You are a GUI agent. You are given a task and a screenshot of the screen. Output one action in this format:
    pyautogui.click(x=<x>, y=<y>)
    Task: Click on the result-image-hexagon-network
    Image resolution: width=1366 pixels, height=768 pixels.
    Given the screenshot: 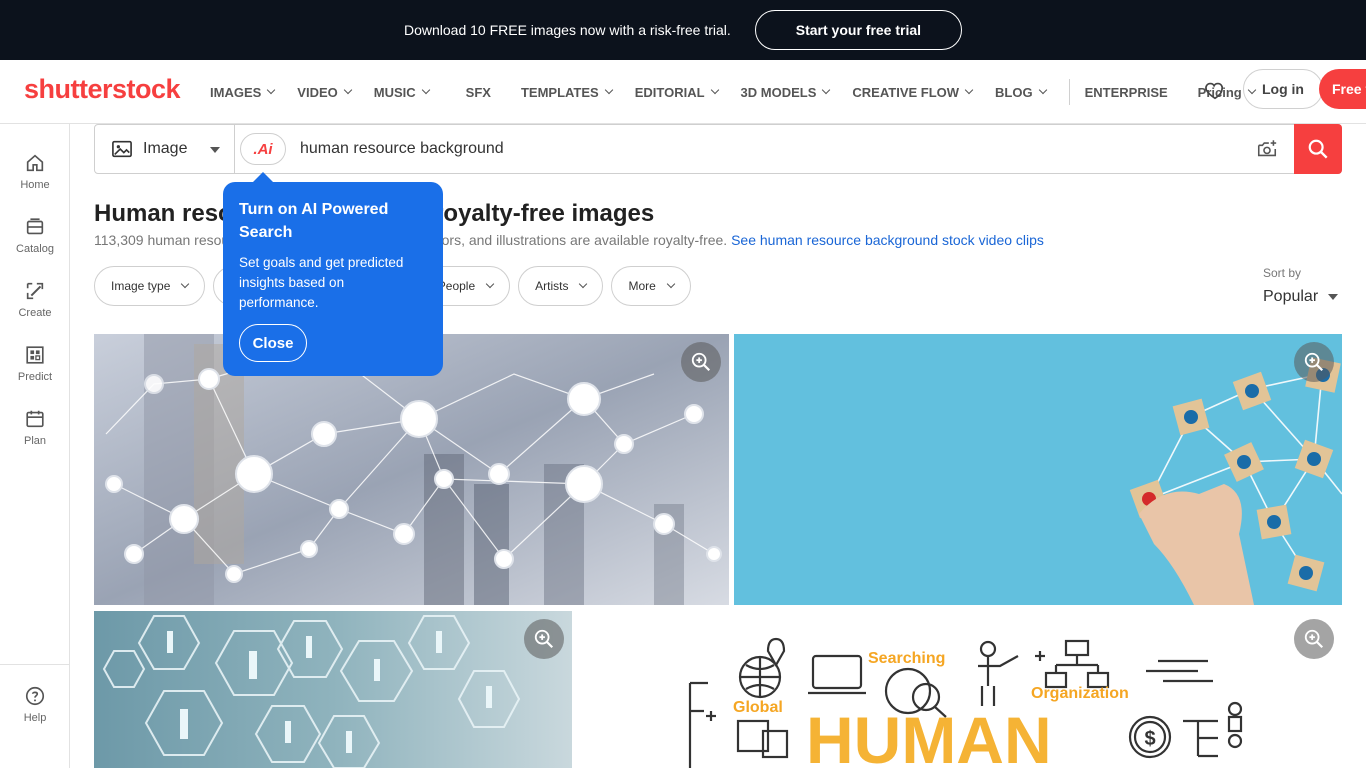 What is the action you would take?
    pyautogui.click(x=333, y=689)
    